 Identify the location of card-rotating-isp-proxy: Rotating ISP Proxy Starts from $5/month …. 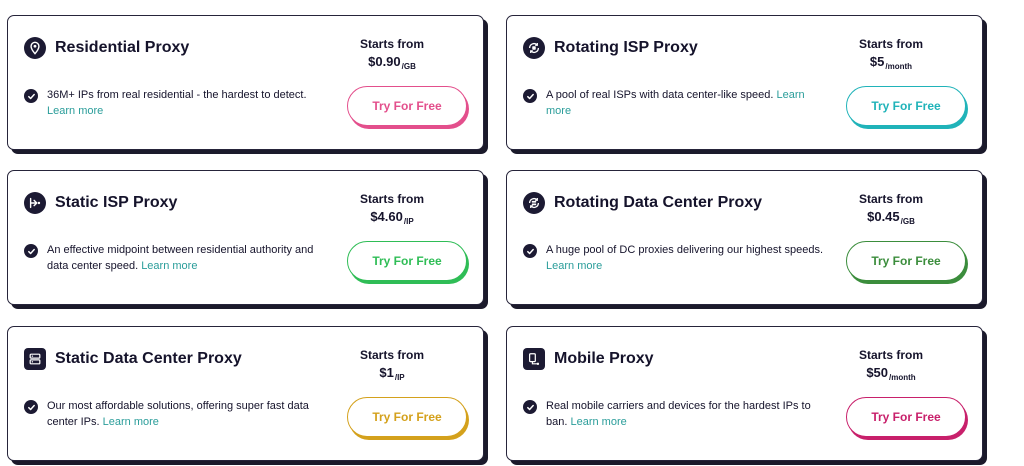
(744, 82).